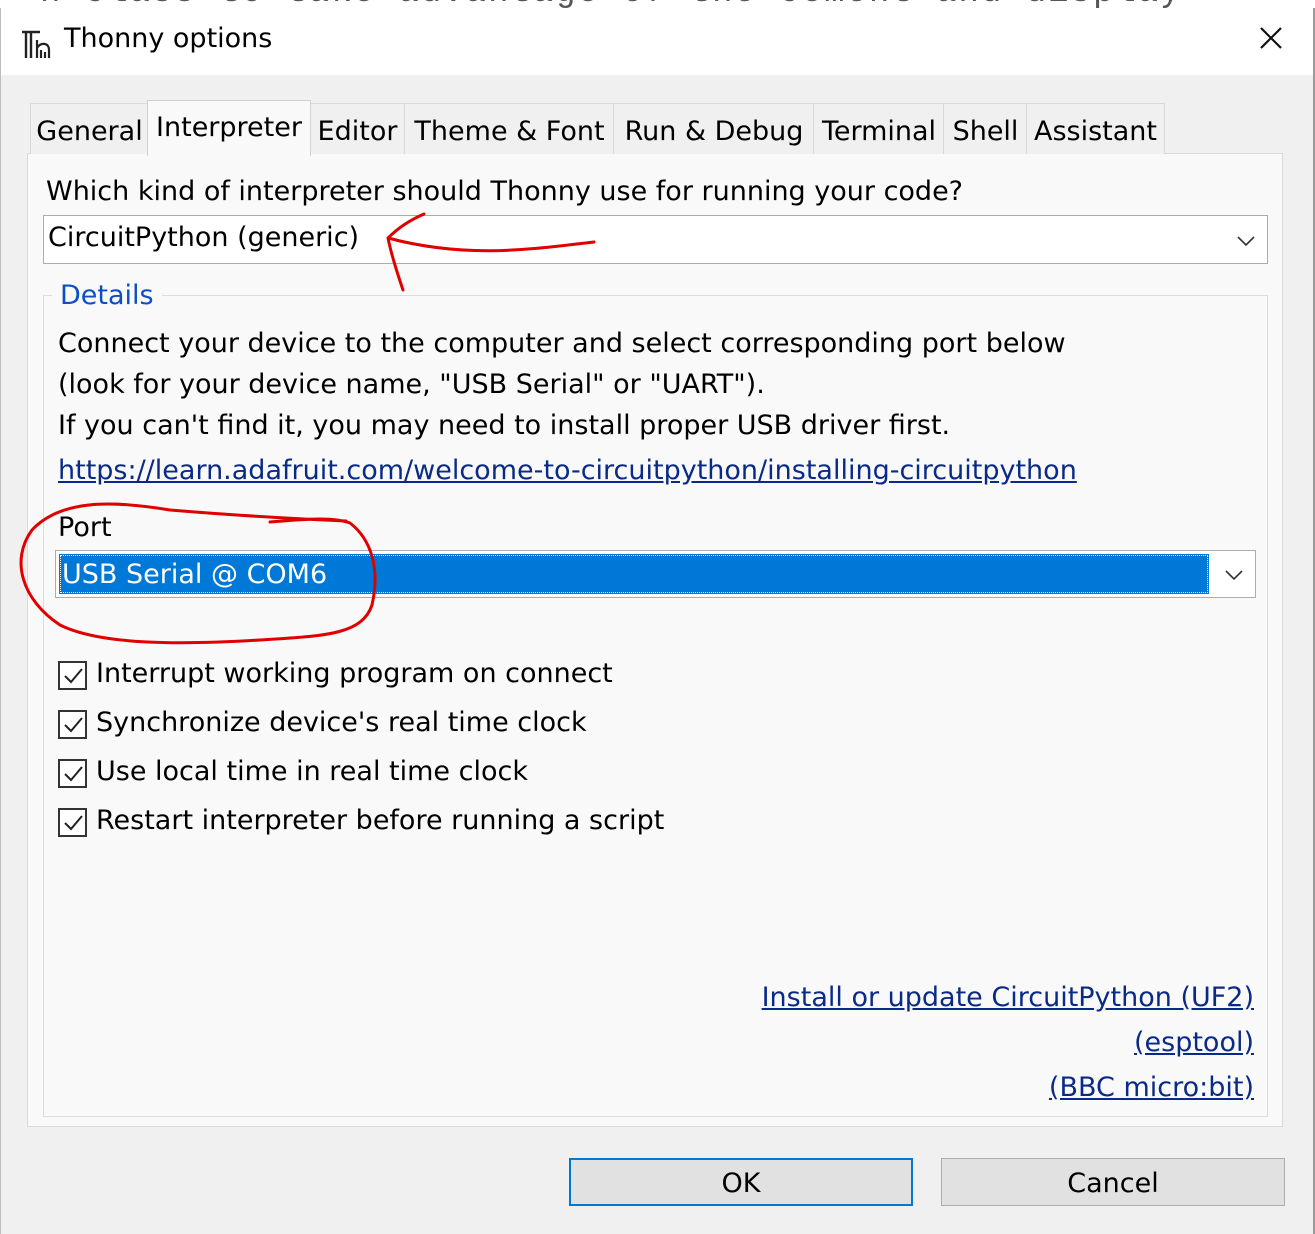 This screenshot has height=1234, width=1315. Describe the element at coordinates (204, 237) in the screenshot. I see `interpreter-select-value: CircuitPython (generic)` at that location.